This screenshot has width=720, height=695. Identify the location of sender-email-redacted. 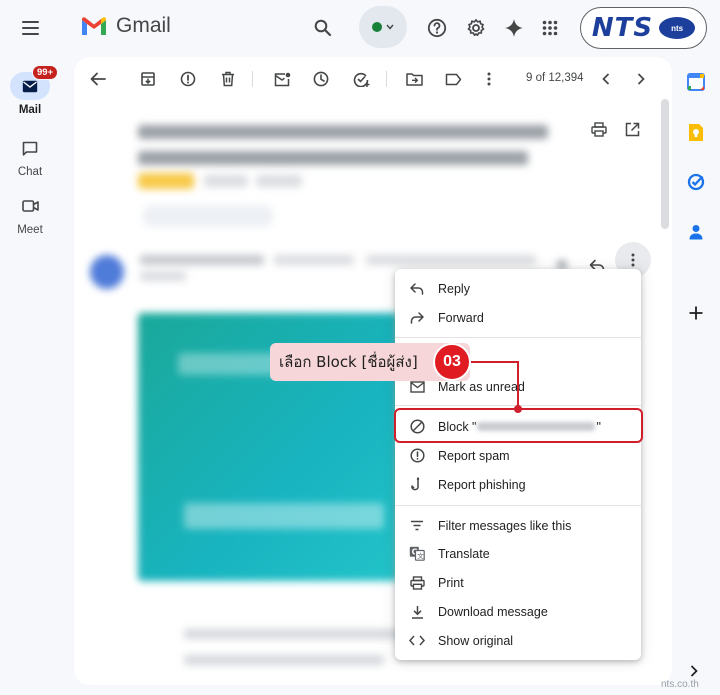
(314, 260).